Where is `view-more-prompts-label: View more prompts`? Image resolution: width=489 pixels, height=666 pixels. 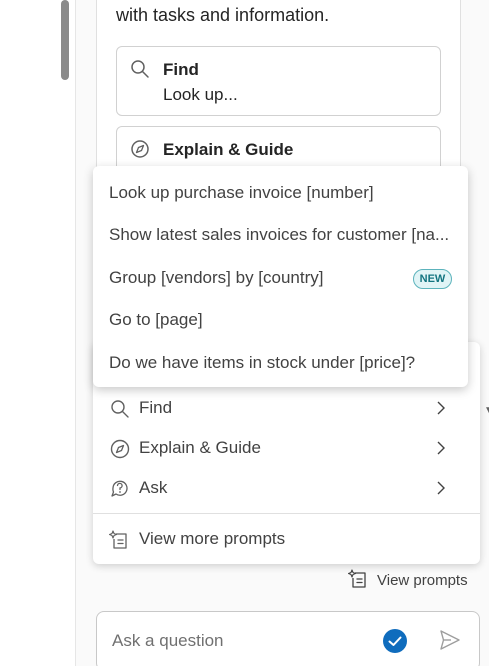 view-more-prompts-label: View more prompts is located at coordinates (212, 538).